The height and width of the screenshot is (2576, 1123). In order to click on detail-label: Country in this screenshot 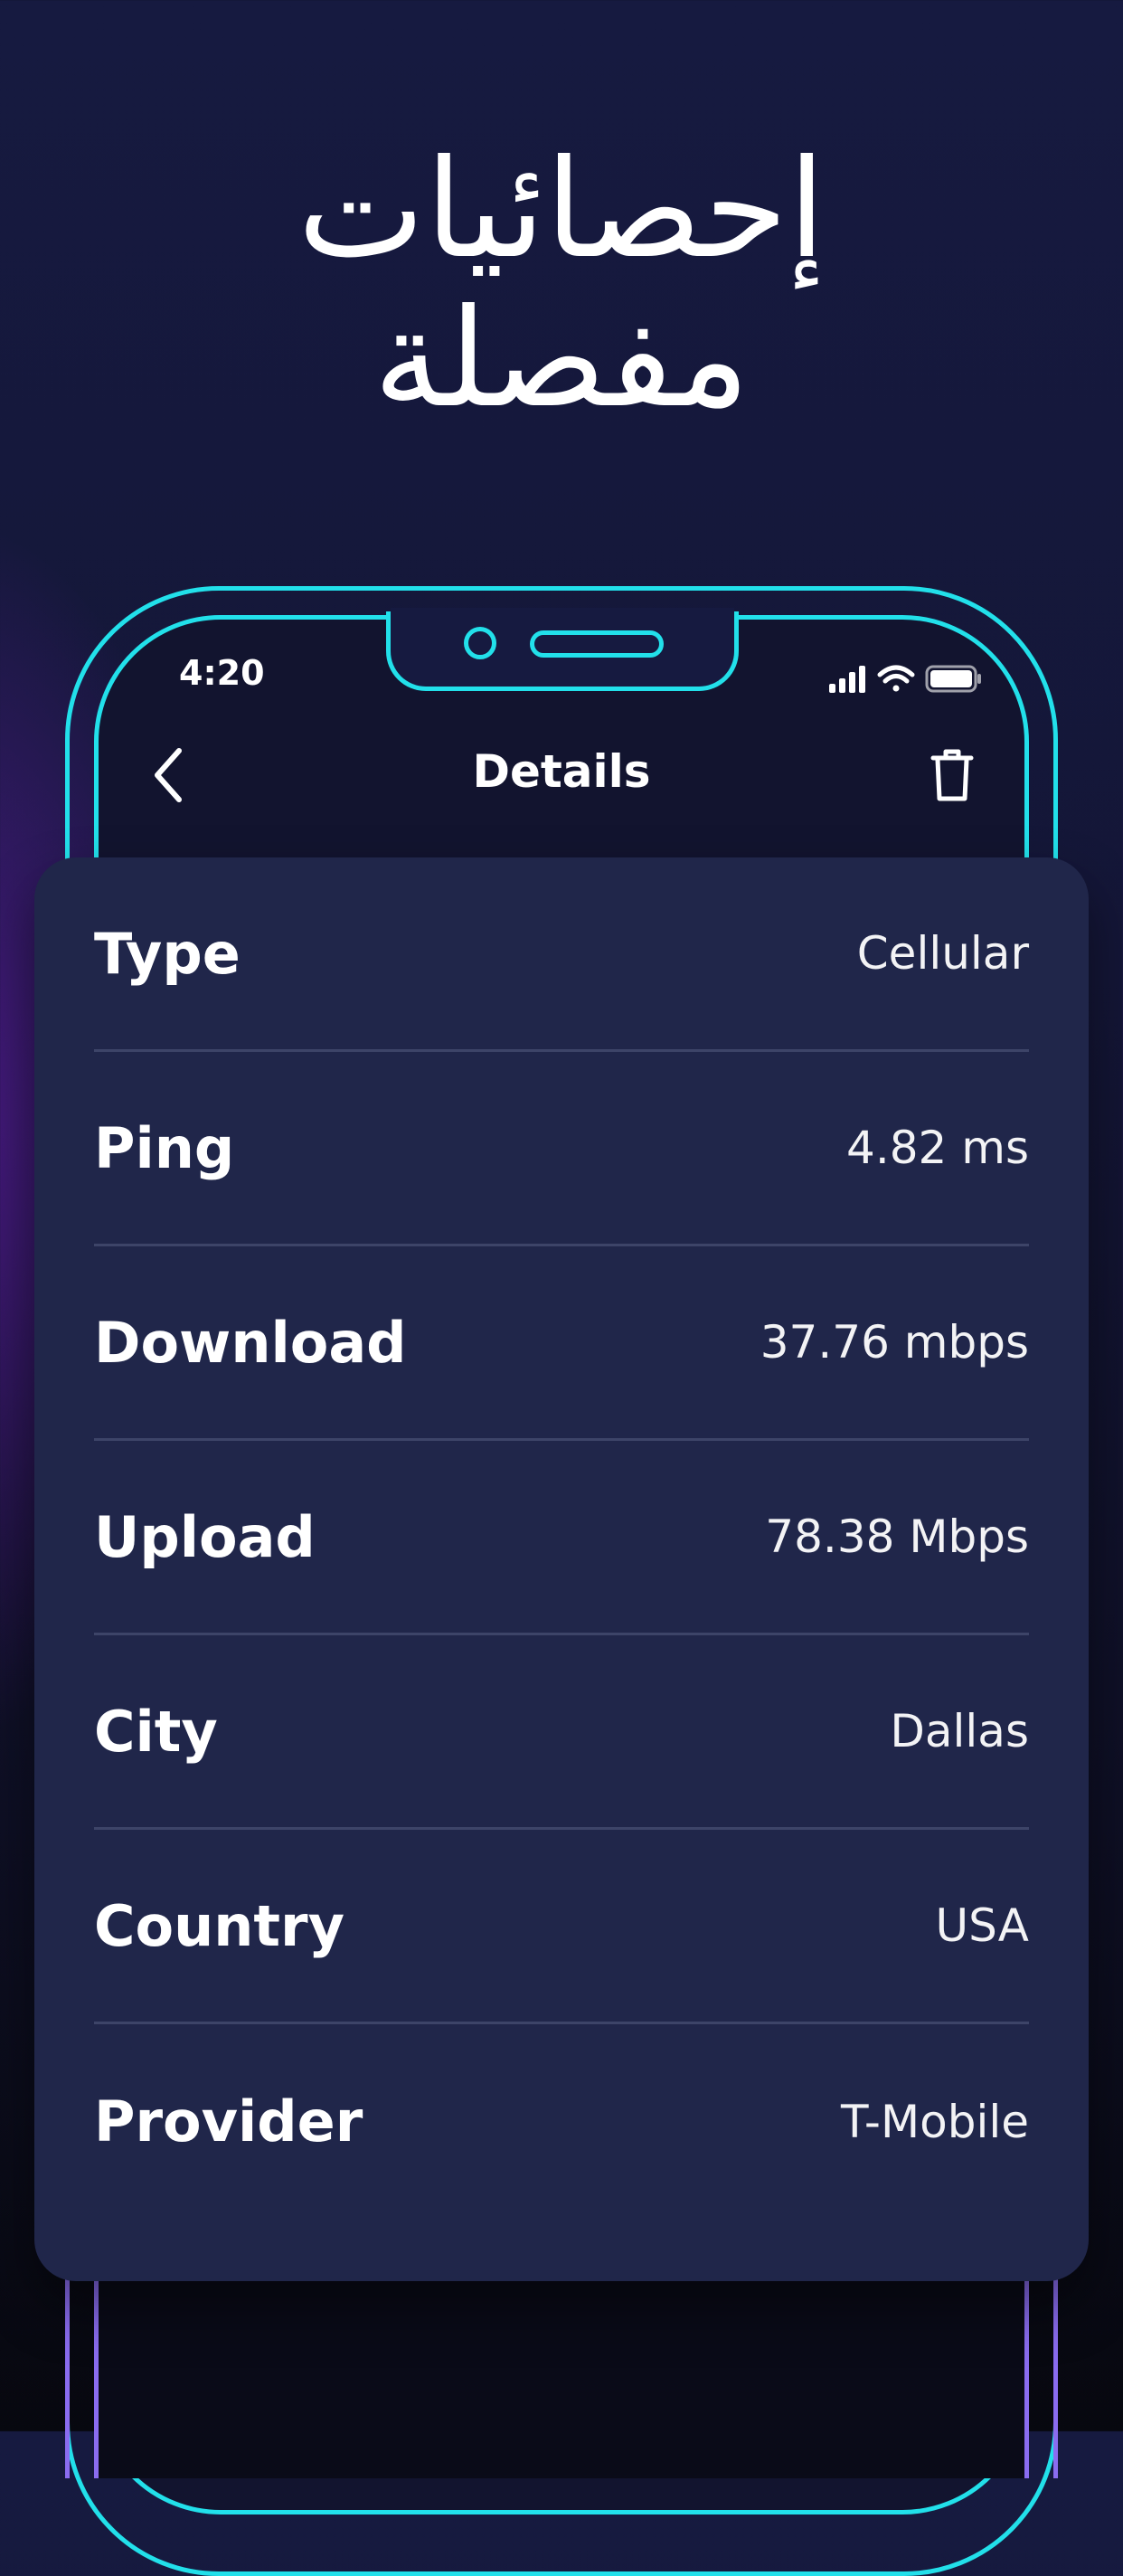, I will do `click(219, 1926)`.